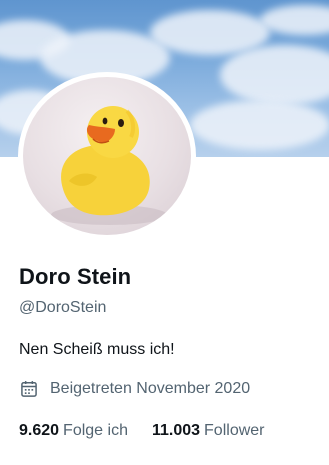 This screenshot has width=329, height=465. I want to click on followers-link: 11.003 Follower, so click(208, 431).